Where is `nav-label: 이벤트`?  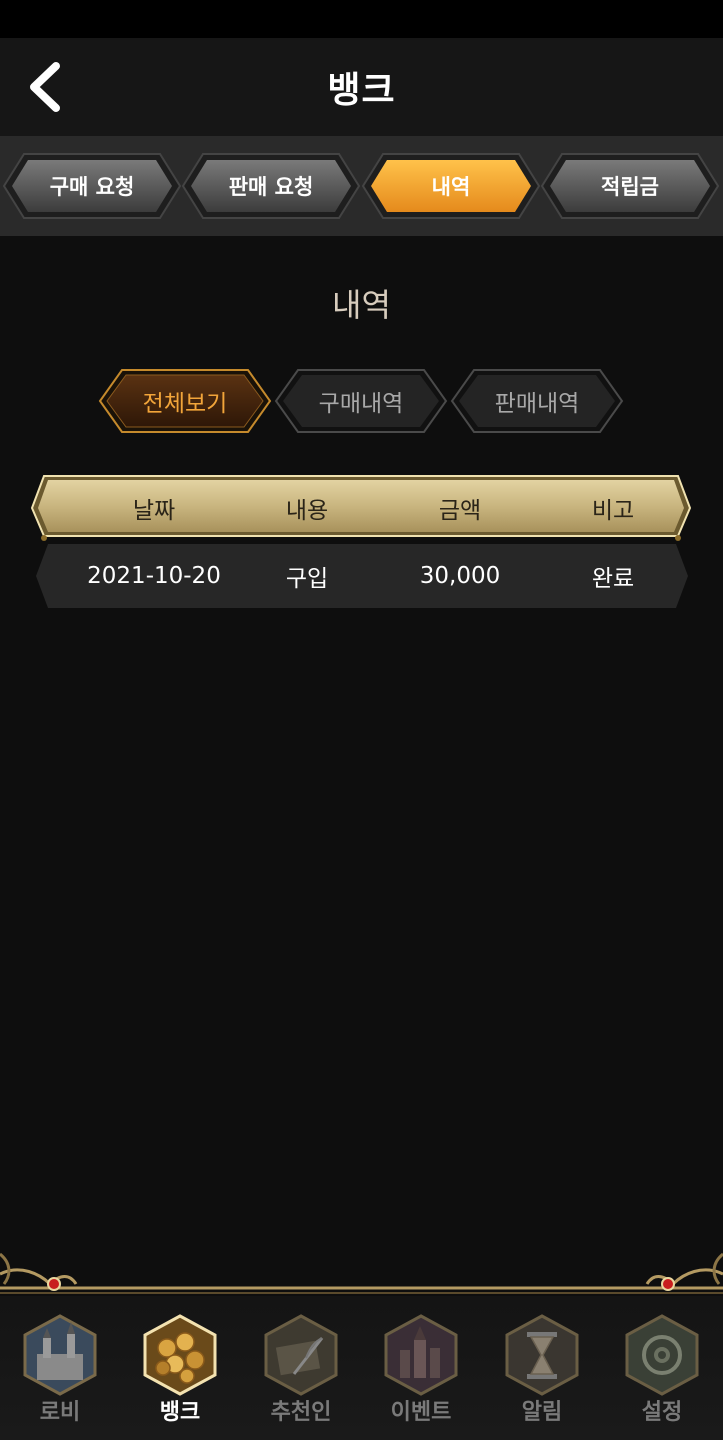
nav-label: 이벤트 is located at coordinates (421, 1412).